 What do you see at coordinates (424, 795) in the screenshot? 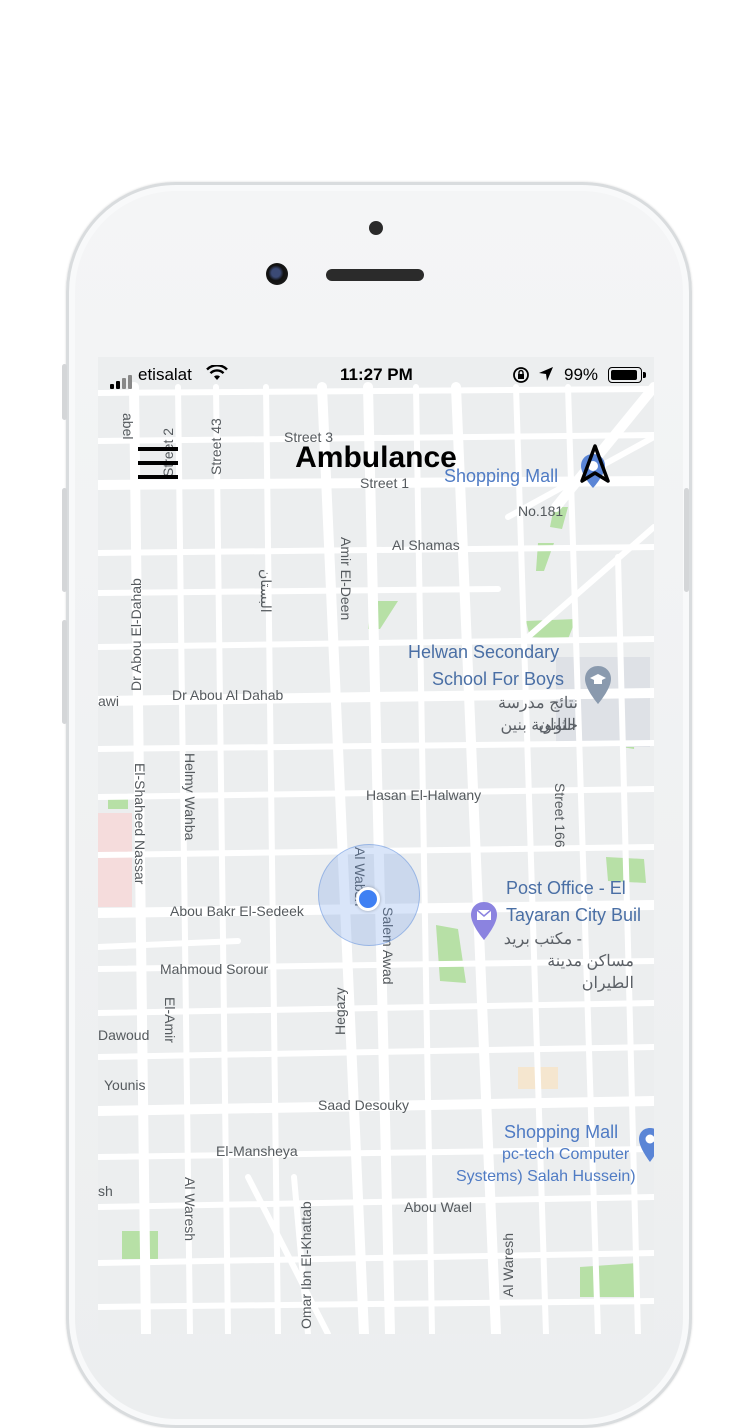
I see `street-label: Hasan El-Halwany` at bounding box center [424, 795].